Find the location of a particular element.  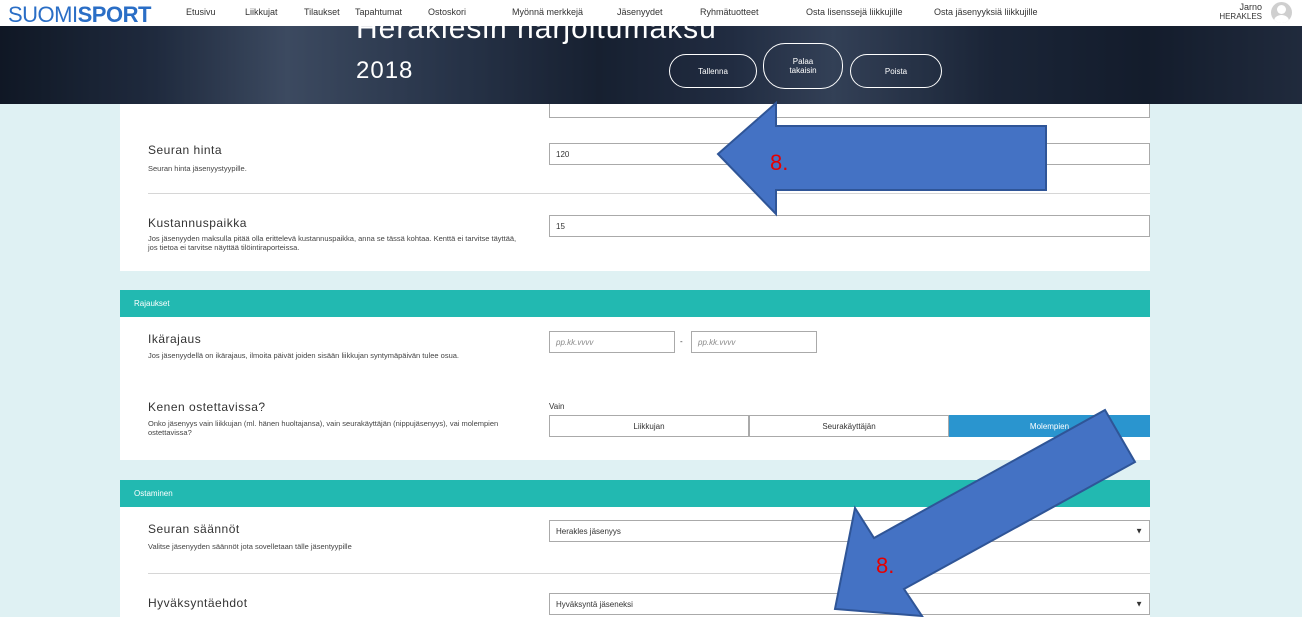

nav-link-etusivu: Etusivu is located at coordinates (201, 12).